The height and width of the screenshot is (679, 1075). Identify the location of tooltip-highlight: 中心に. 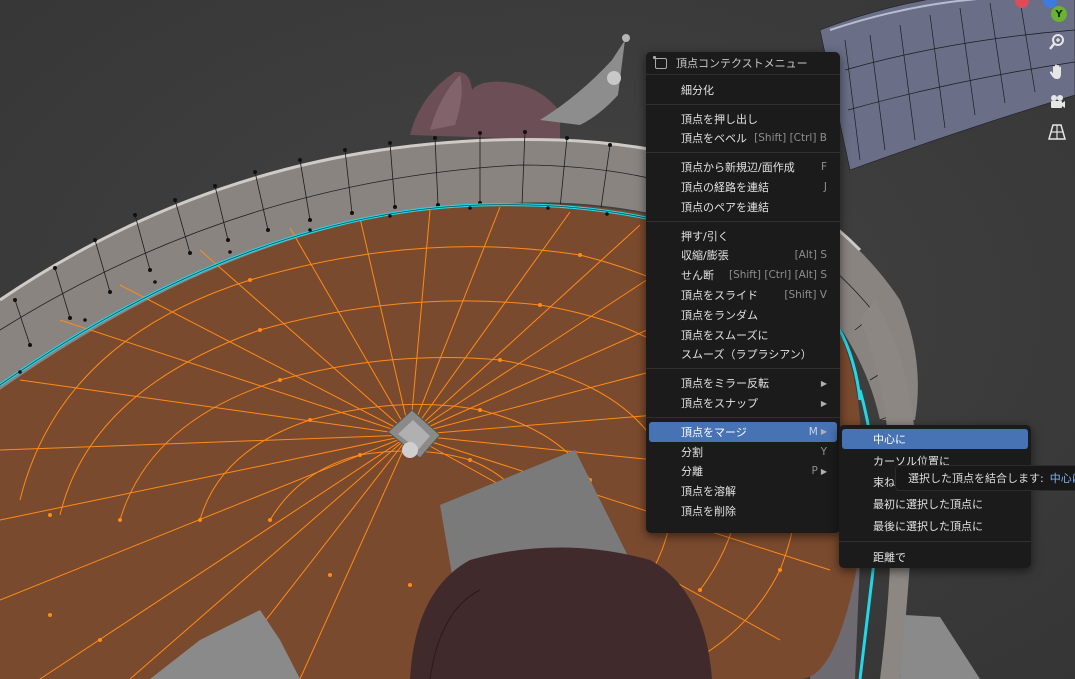
(1062, 478).